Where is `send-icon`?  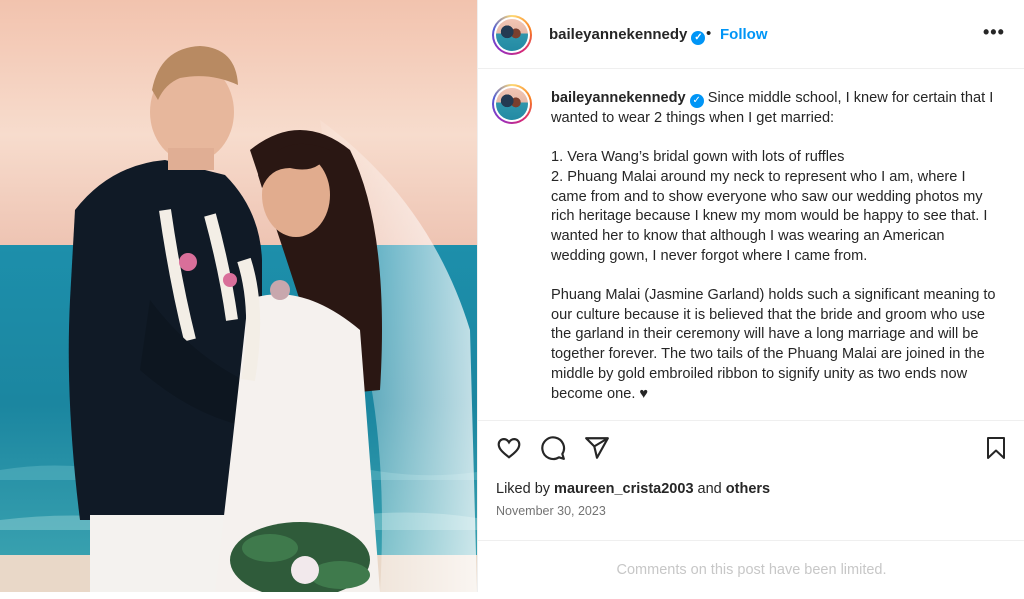 send-icon is located at coordinates (597, 448).